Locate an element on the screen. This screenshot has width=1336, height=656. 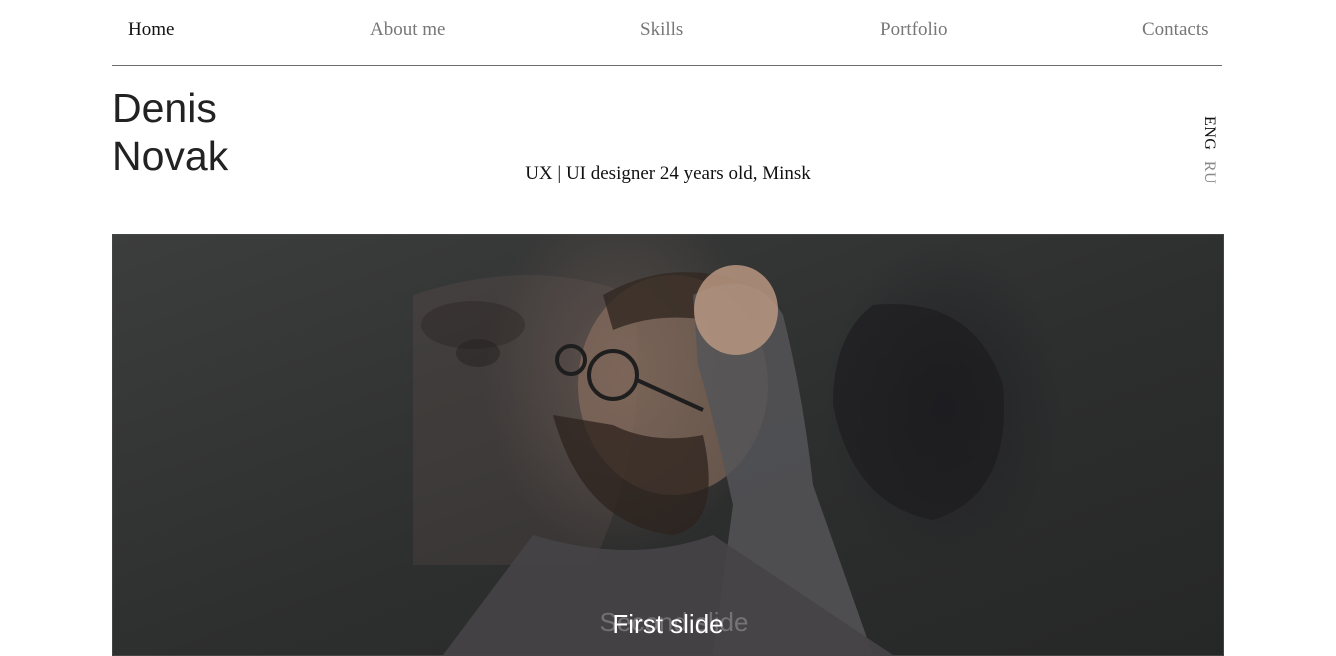
lang-ru-option: RU is located at coordinates (1209, 172).